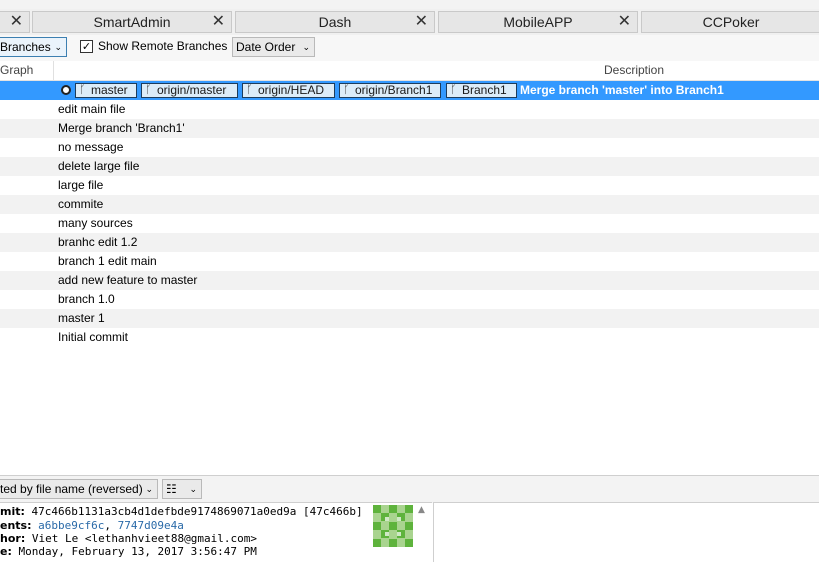 This screenshot has height=562, width=819. Describe the element at coordinates (409, 261) in the screenshot. I see `commit-row: branch 1 edit main` at that location.